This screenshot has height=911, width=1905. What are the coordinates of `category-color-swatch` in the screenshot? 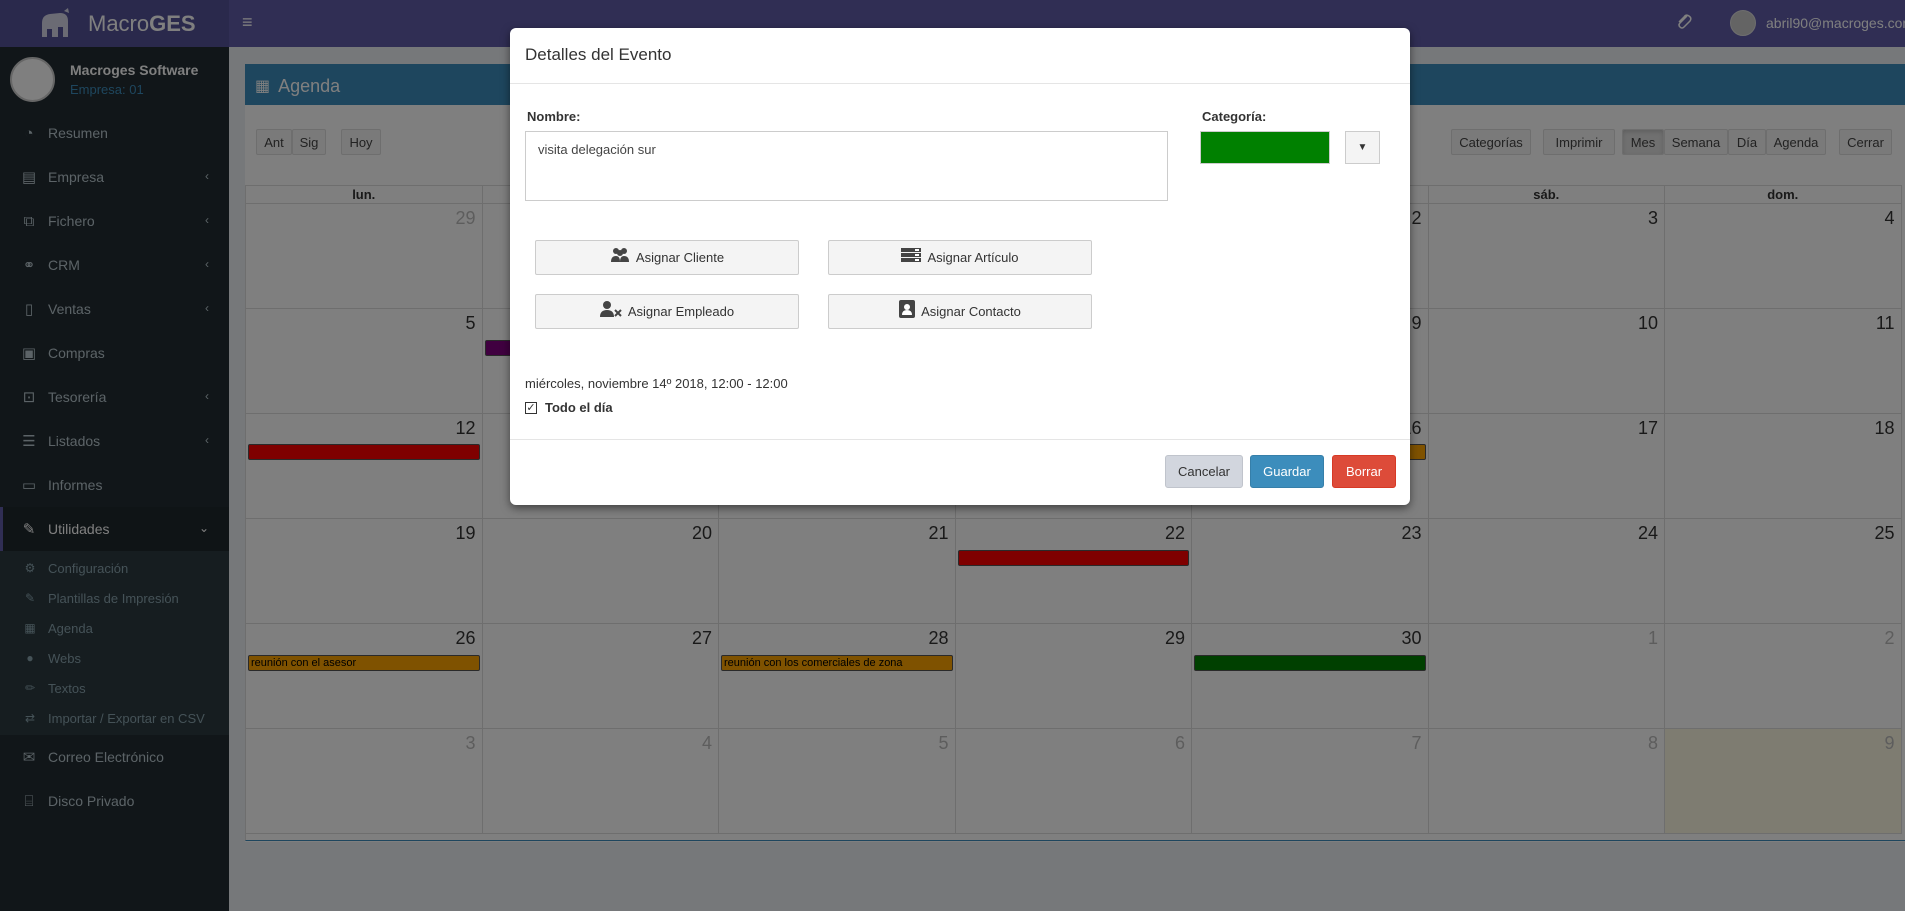 It's located at (1265, 147).